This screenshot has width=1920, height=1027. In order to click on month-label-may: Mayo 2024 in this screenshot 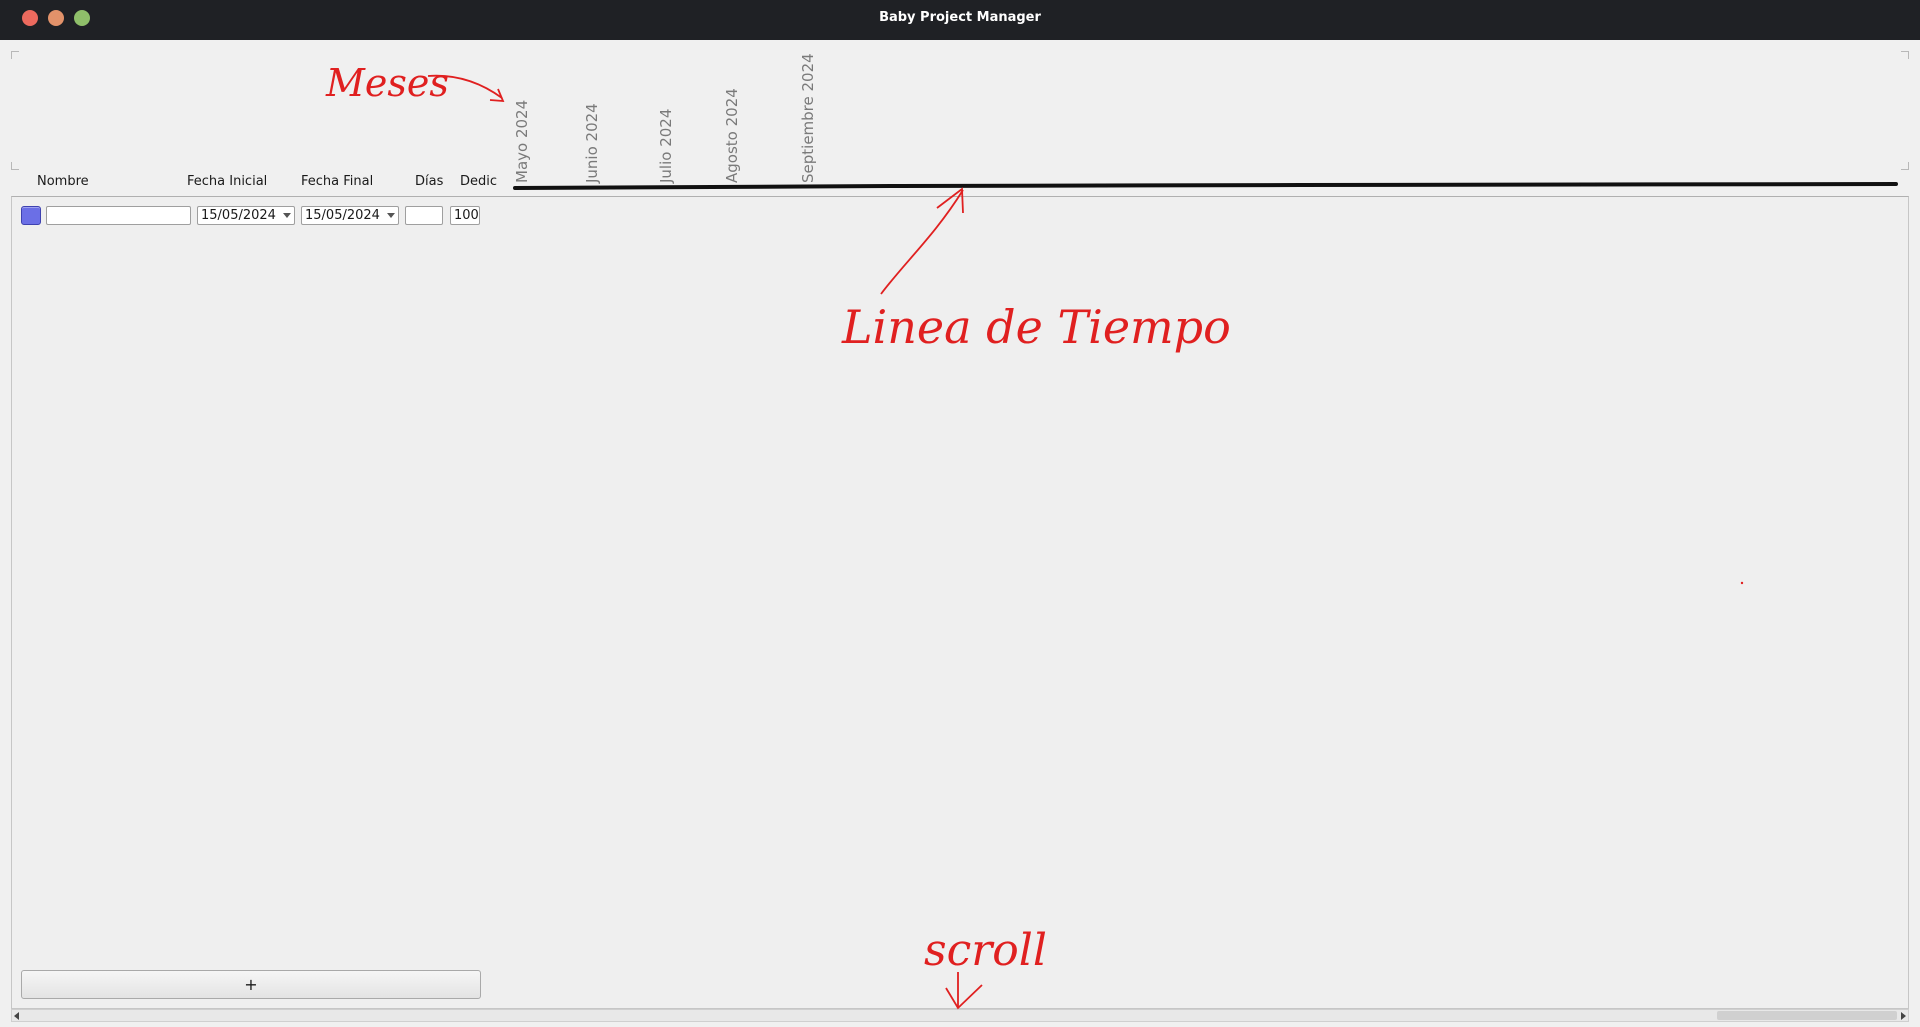, I will do `click(522, 141)`.